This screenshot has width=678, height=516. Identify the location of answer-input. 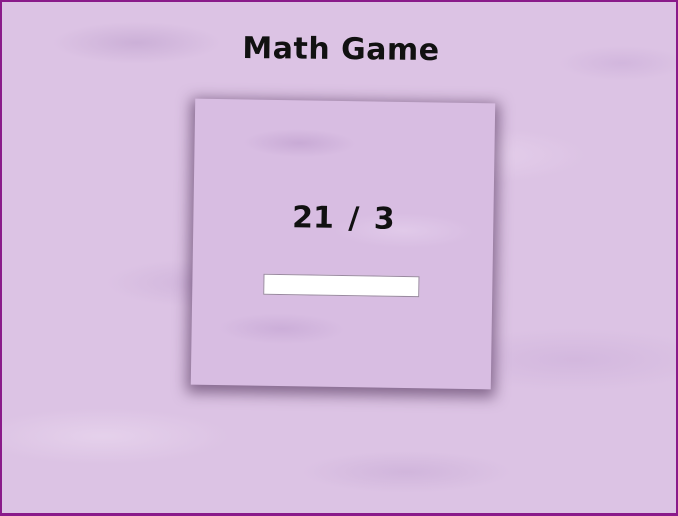
(341, 285).